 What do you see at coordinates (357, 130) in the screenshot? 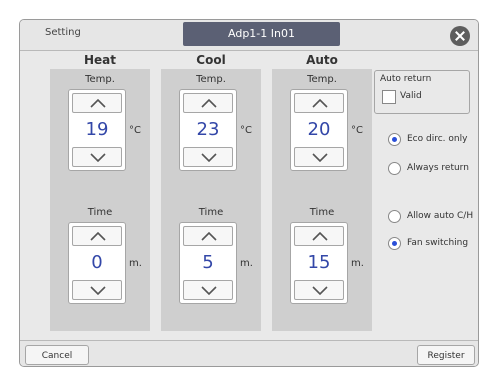
I see `auto-temp-unit: °C` at bounding box center [357, 130].